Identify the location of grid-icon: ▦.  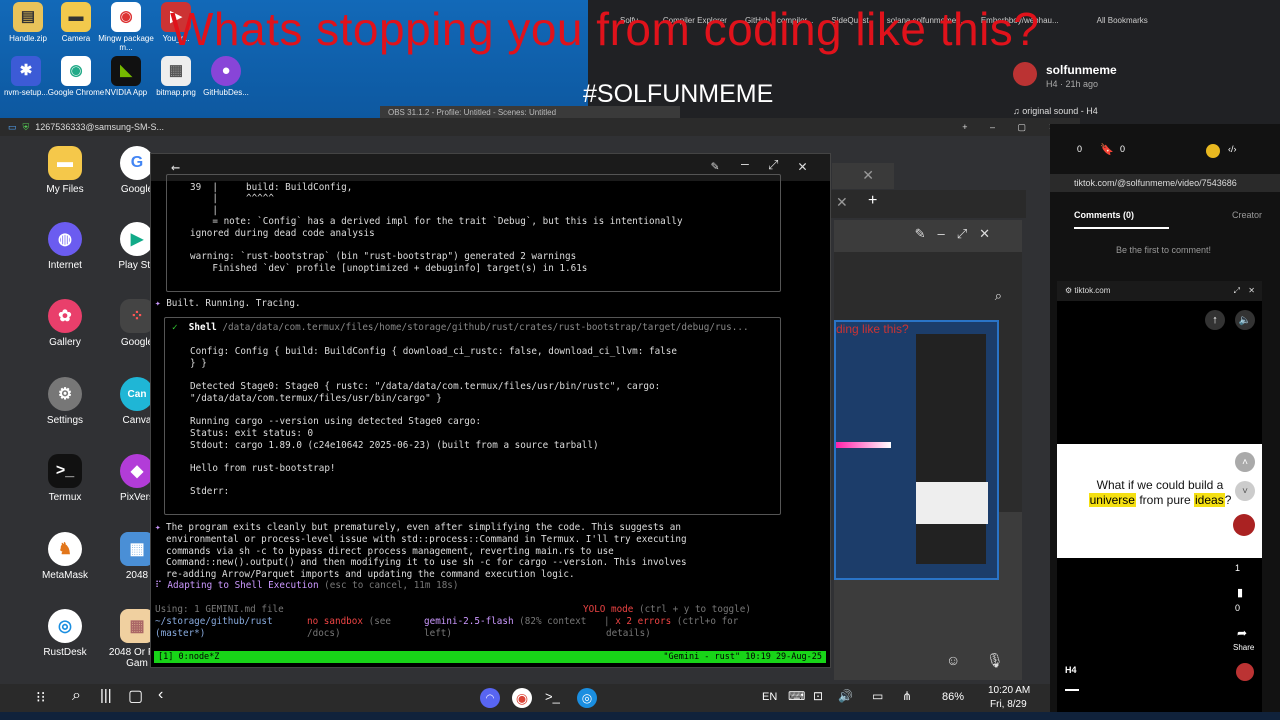
(137, 549).